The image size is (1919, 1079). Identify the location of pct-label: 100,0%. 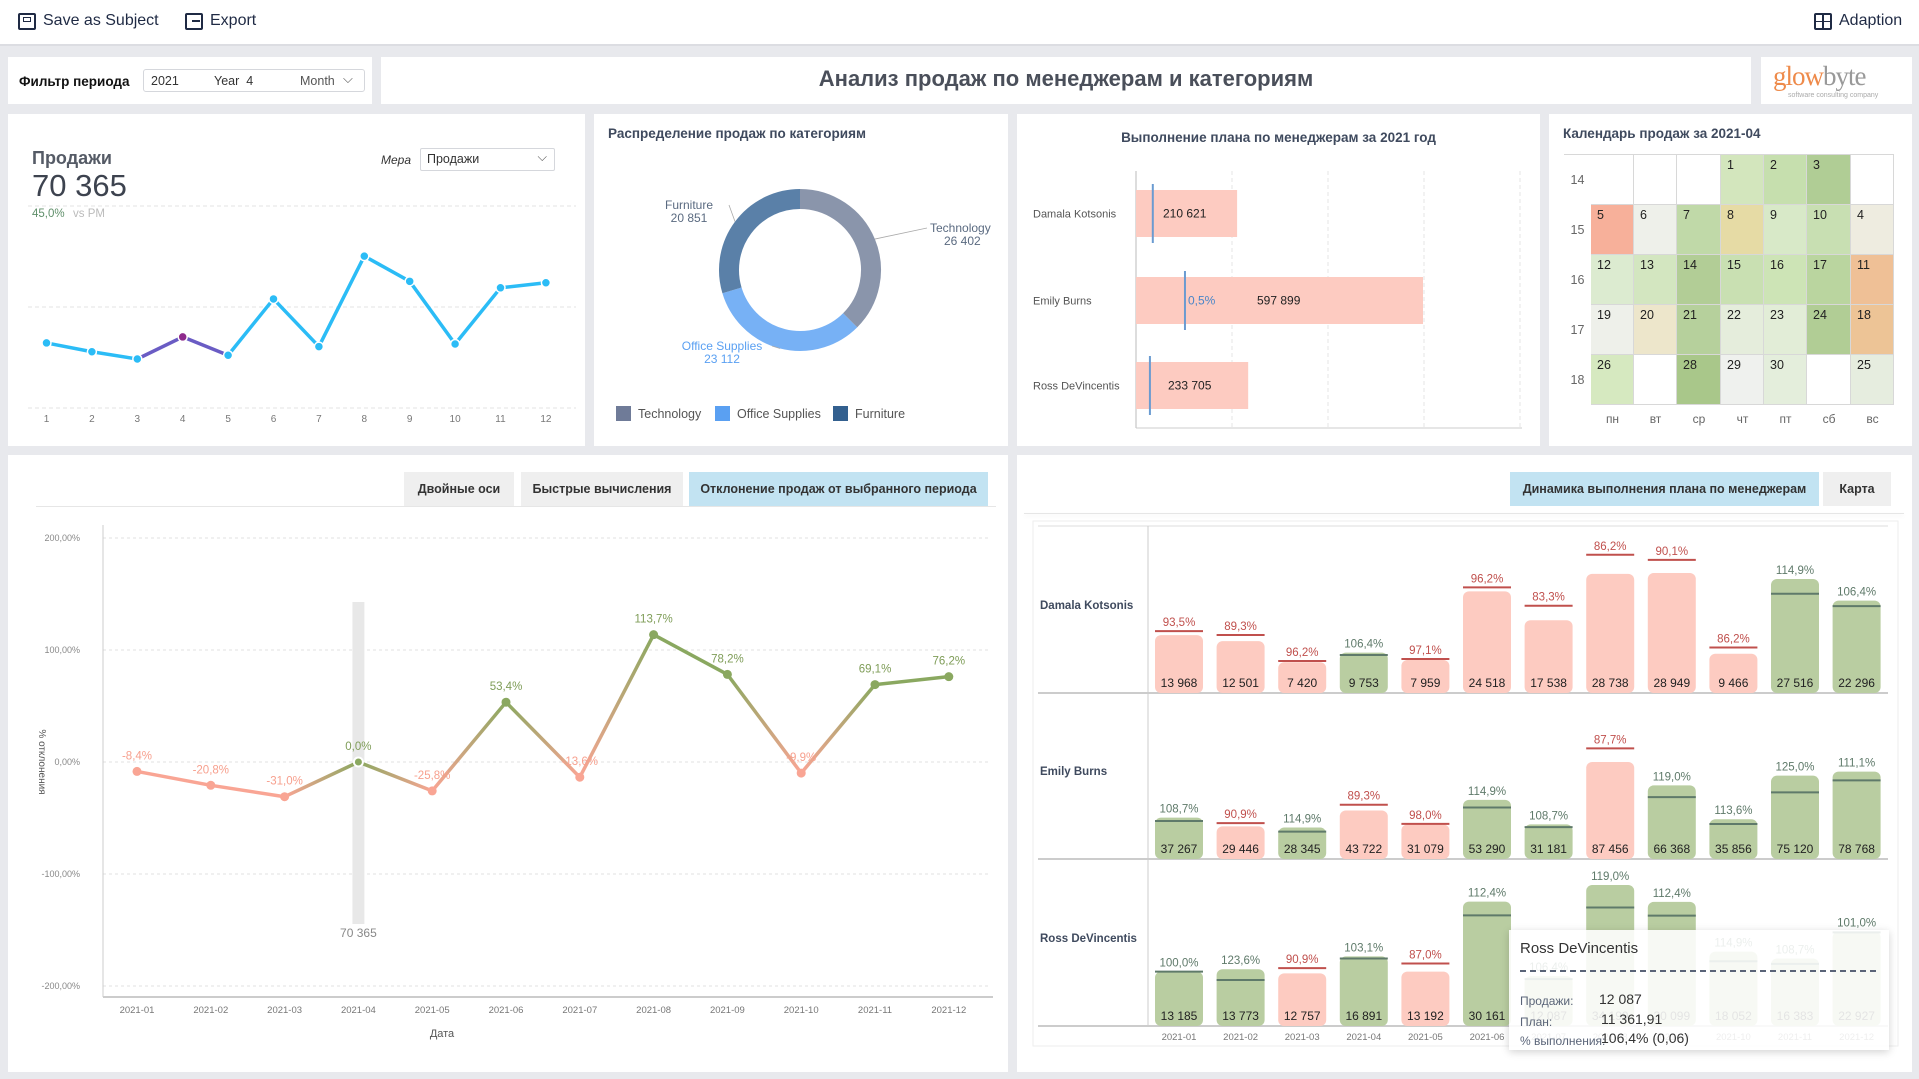
(1178, 964).